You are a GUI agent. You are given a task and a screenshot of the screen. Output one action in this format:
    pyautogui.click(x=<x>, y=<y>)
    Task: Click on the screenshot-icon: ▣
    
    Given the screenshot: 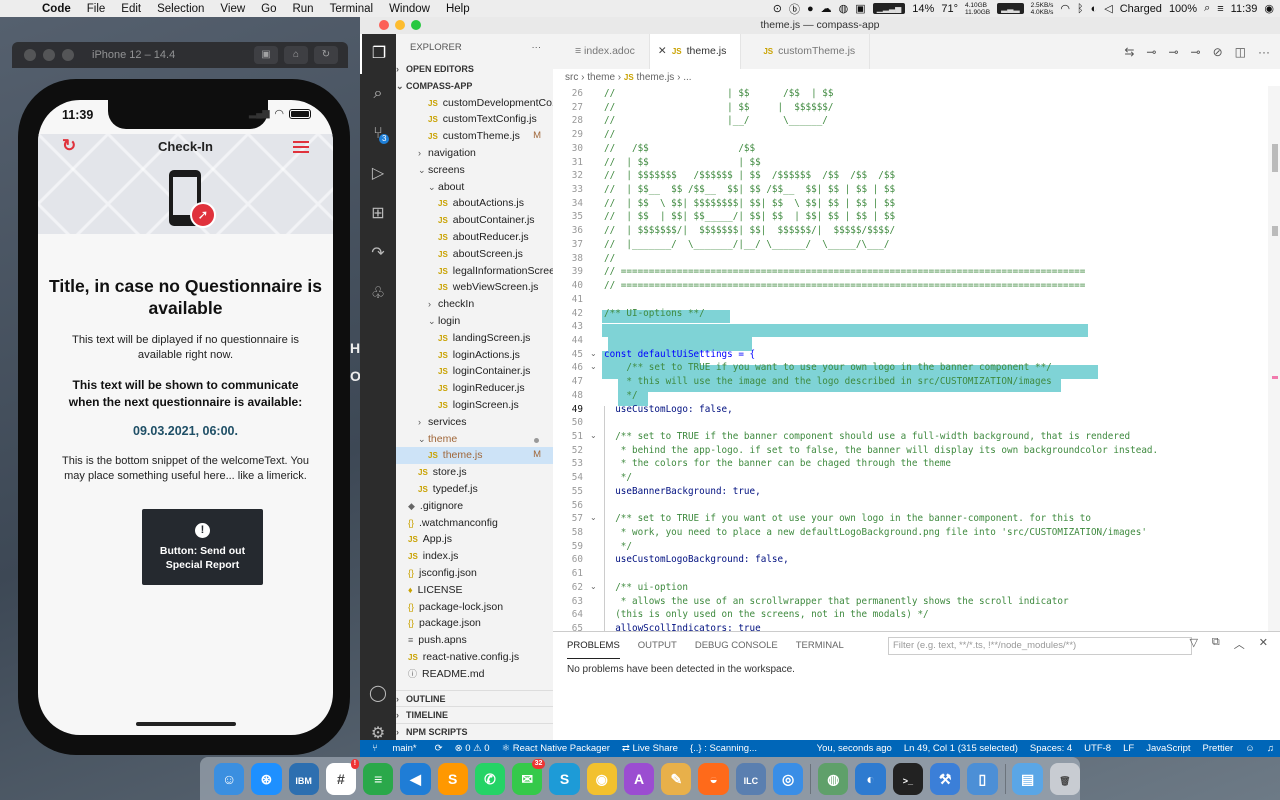 What is the action you would take?
    pyautogui.click(x=266, y=55)
    